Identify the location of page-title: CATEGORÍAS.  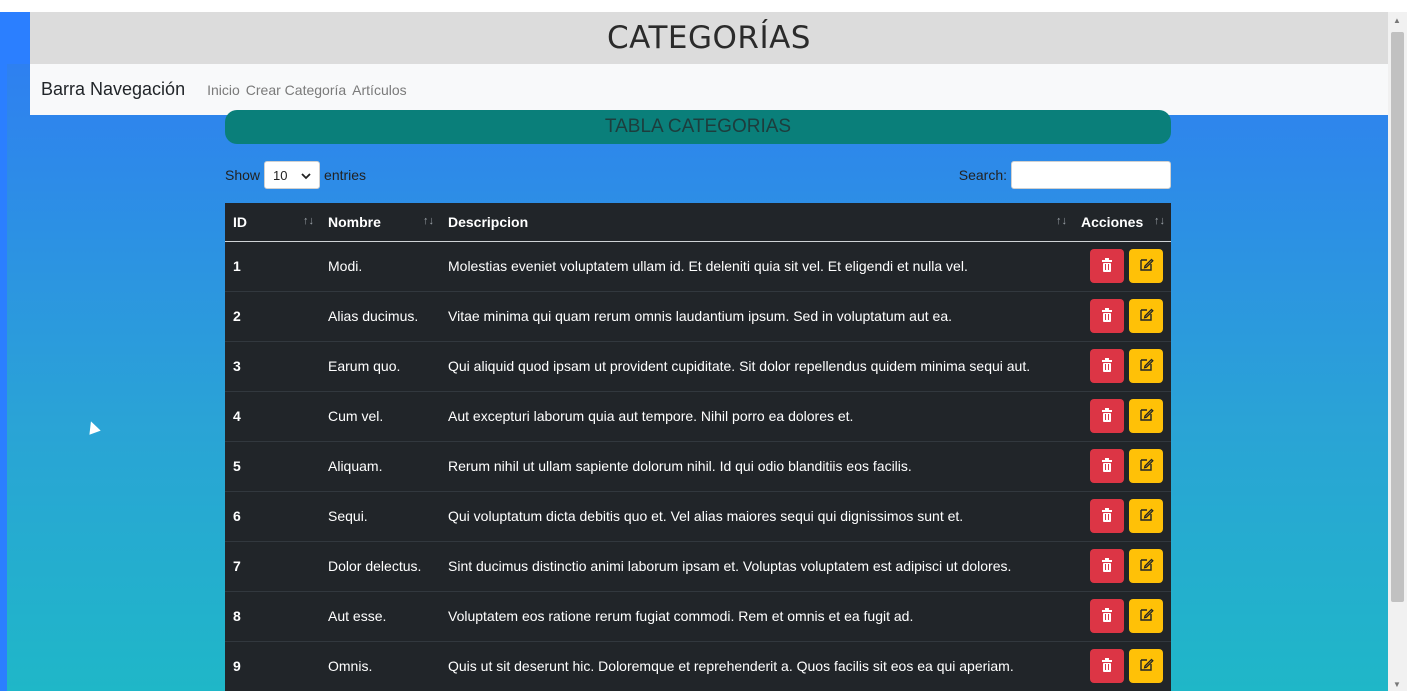
(709, 38).